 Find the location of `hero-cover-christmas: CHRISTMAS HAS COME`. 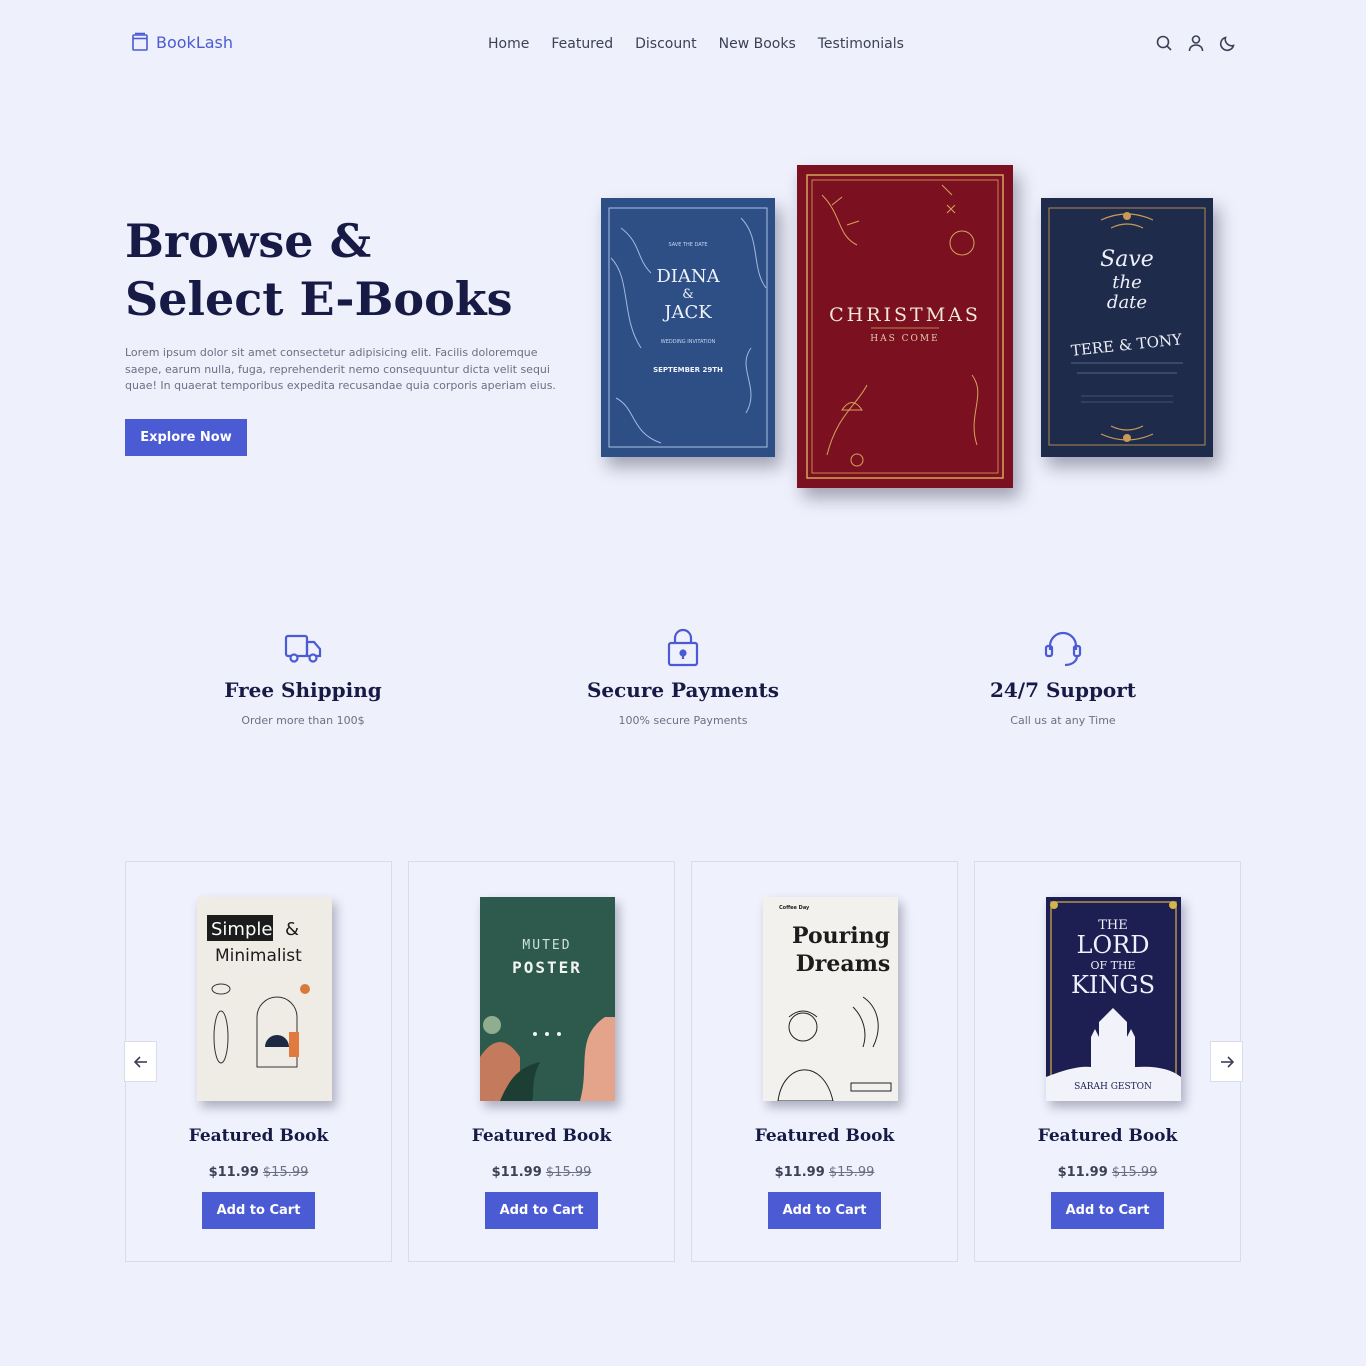

hero-cover-christmas: CHRISTMAS HAS COME is located at coordinates (905, 326).